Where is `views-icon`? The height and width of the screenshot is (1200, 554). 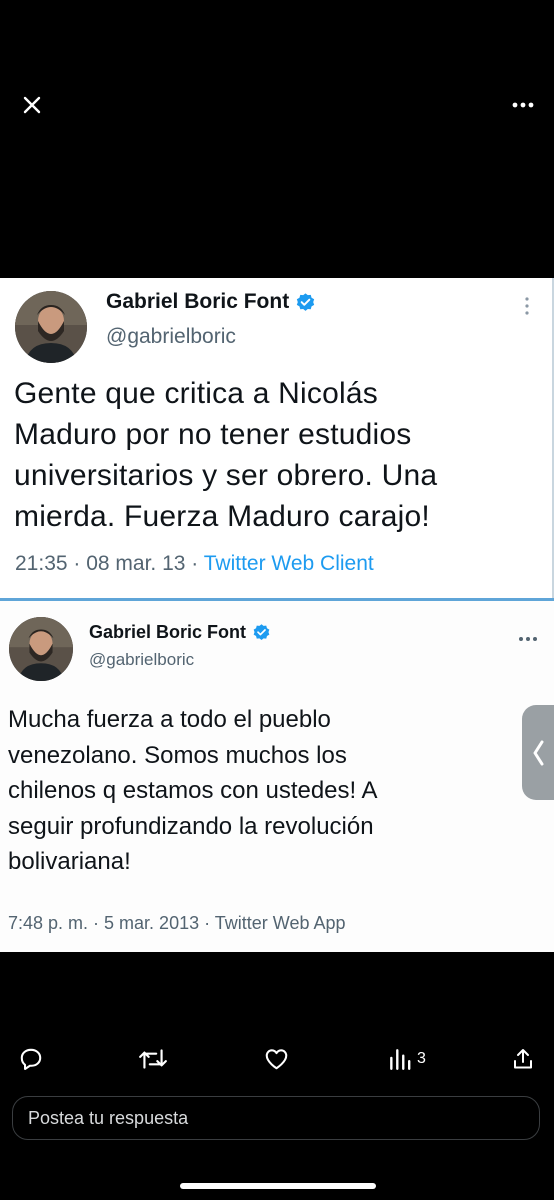 views-icon is located at coordinates (400, 1059).